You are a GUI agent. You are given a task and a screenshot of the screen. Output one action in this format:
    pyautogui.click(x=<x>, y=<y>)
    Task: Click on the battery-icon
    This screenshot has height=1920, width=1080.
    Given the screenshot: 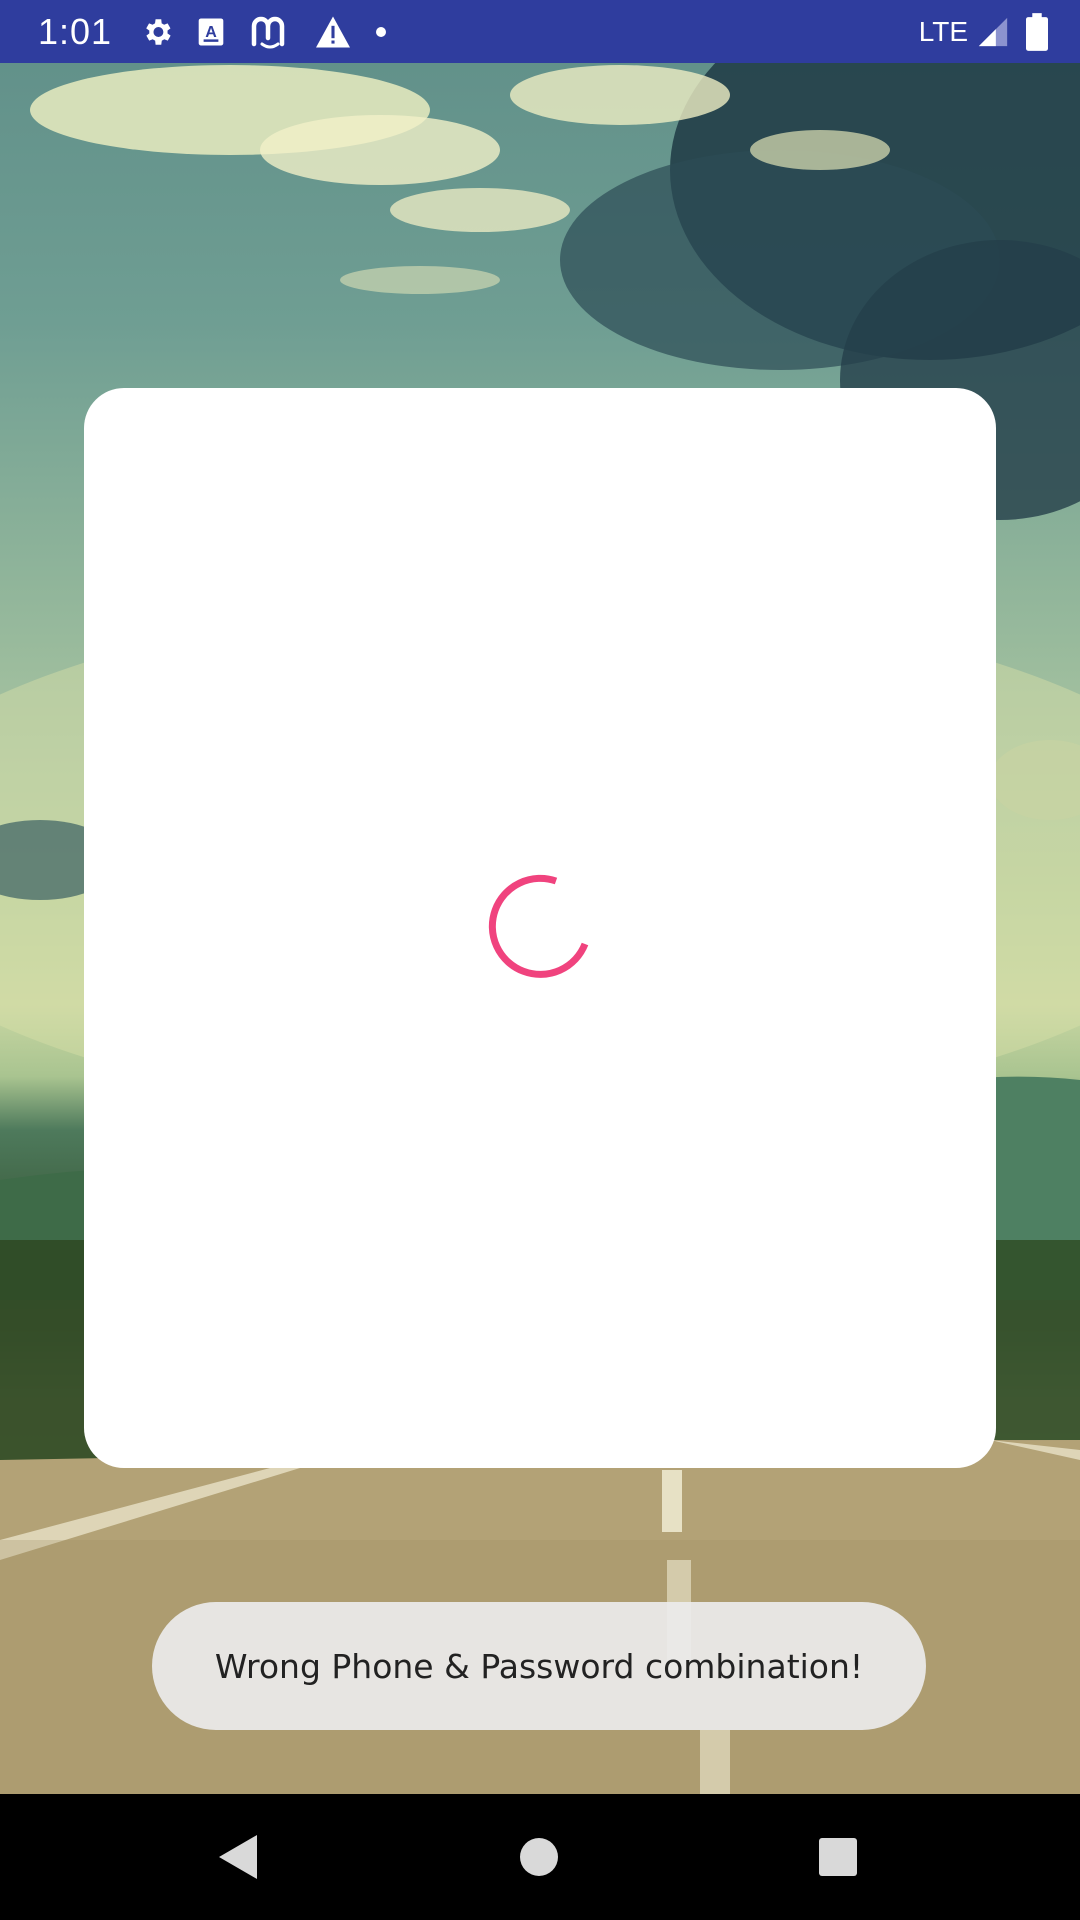 What is the action you would take?
    pyautogui.click(x=1037, y=31)
    